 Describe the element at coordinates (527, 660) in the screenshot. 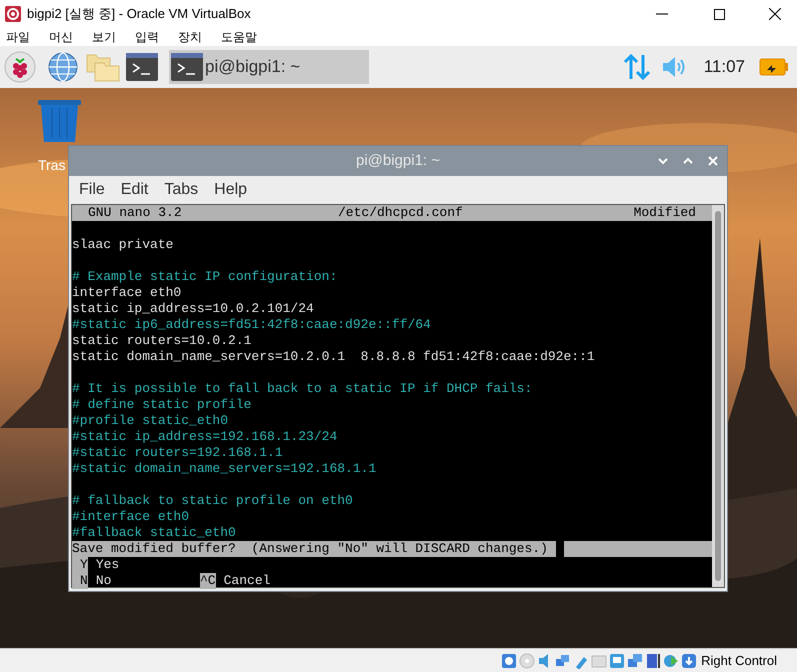

I see `disc-icon` at that location.